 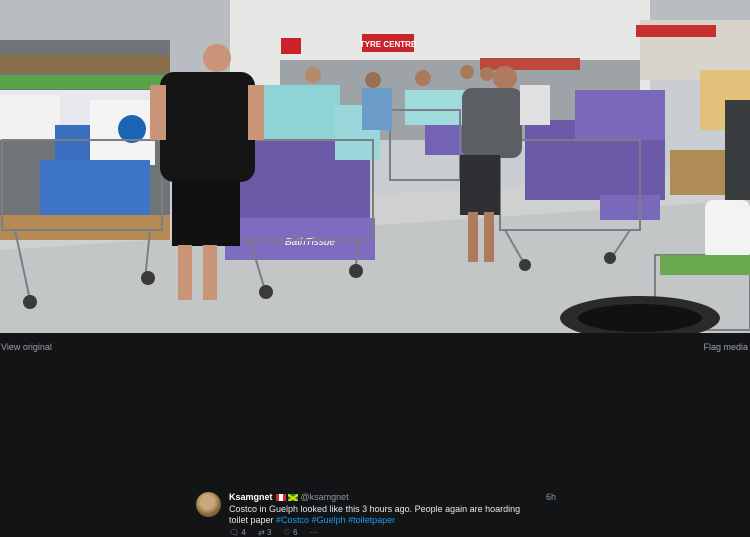 What do you see at coordinates (251, 497) in the screenshot?
I see `author-name: Ksamgnet` at bounding box center [251, 497].